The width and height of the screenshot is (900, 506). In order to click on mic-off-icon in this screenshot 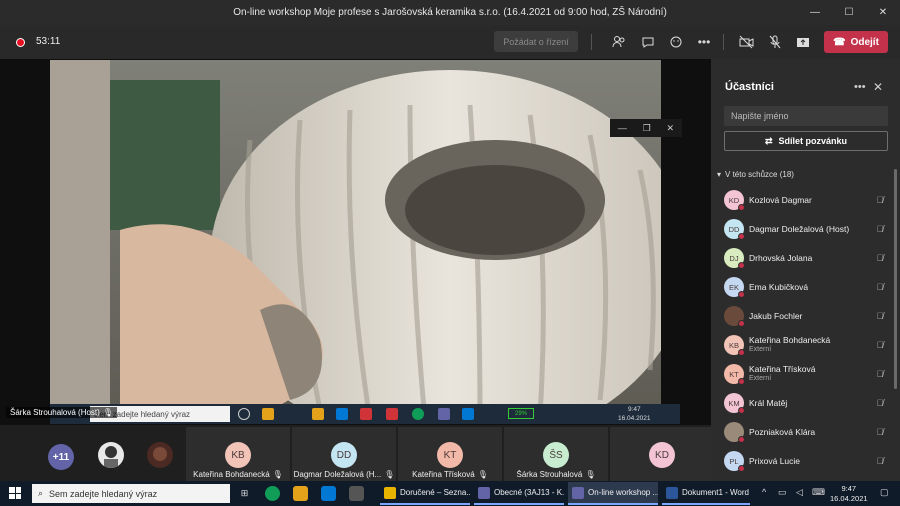, I will do `click(775, 42)`.